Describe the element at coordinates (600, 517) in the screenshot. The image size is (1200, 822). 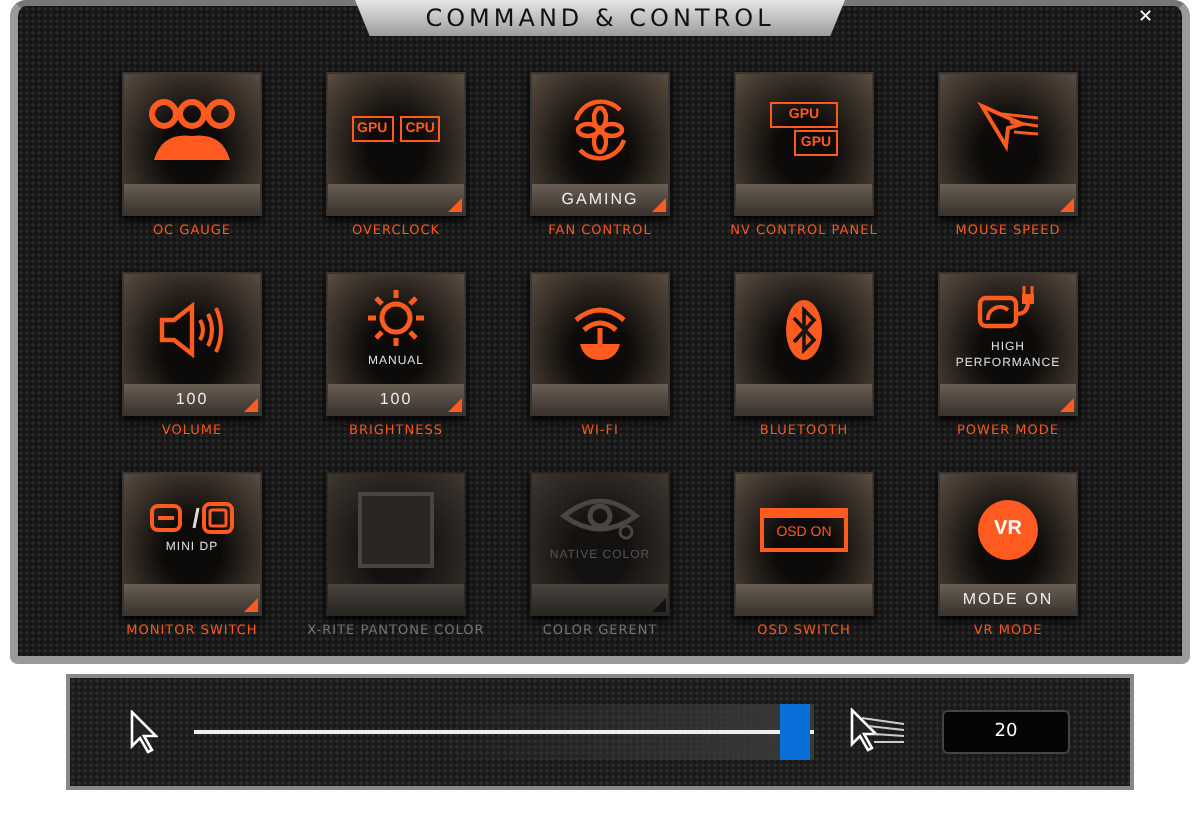
I see `eye-icon` at that location.